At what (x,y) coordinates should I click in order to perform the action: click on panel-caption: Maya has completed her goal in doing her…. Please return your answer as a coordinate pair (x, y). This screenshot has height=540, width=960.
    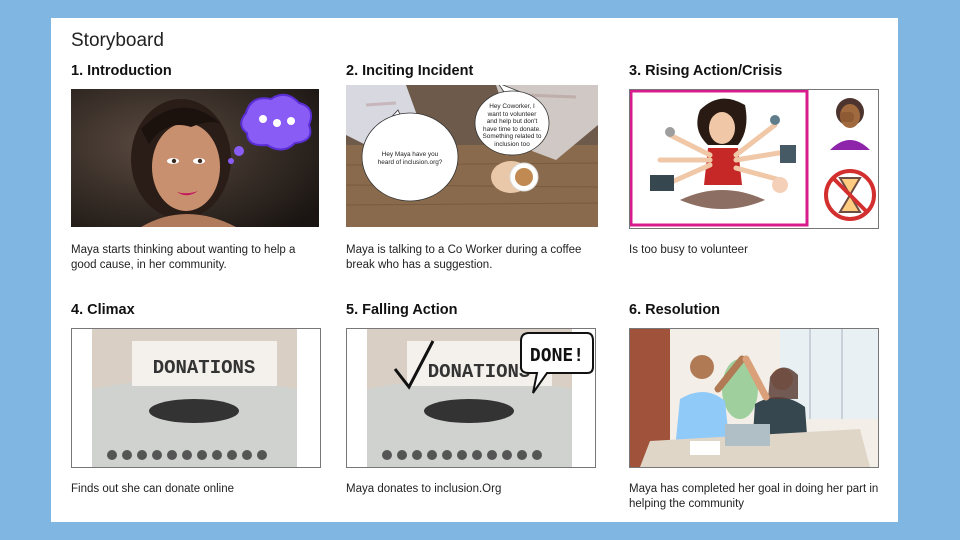
    Looking at the image, I should click on (754, 496).